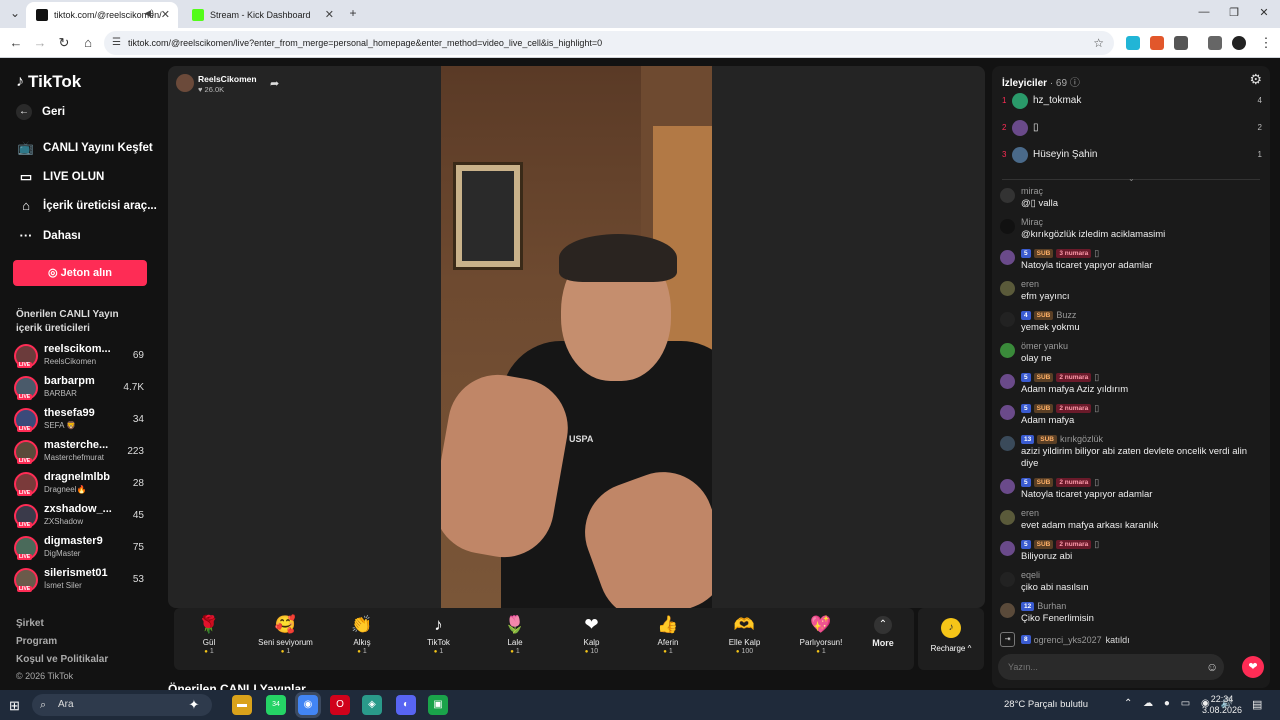 This screenshot has height=720, width=1280. Describe the element at coordinates (353, 13) in the screenshot. I see `new-tab-icon: +` at that location.